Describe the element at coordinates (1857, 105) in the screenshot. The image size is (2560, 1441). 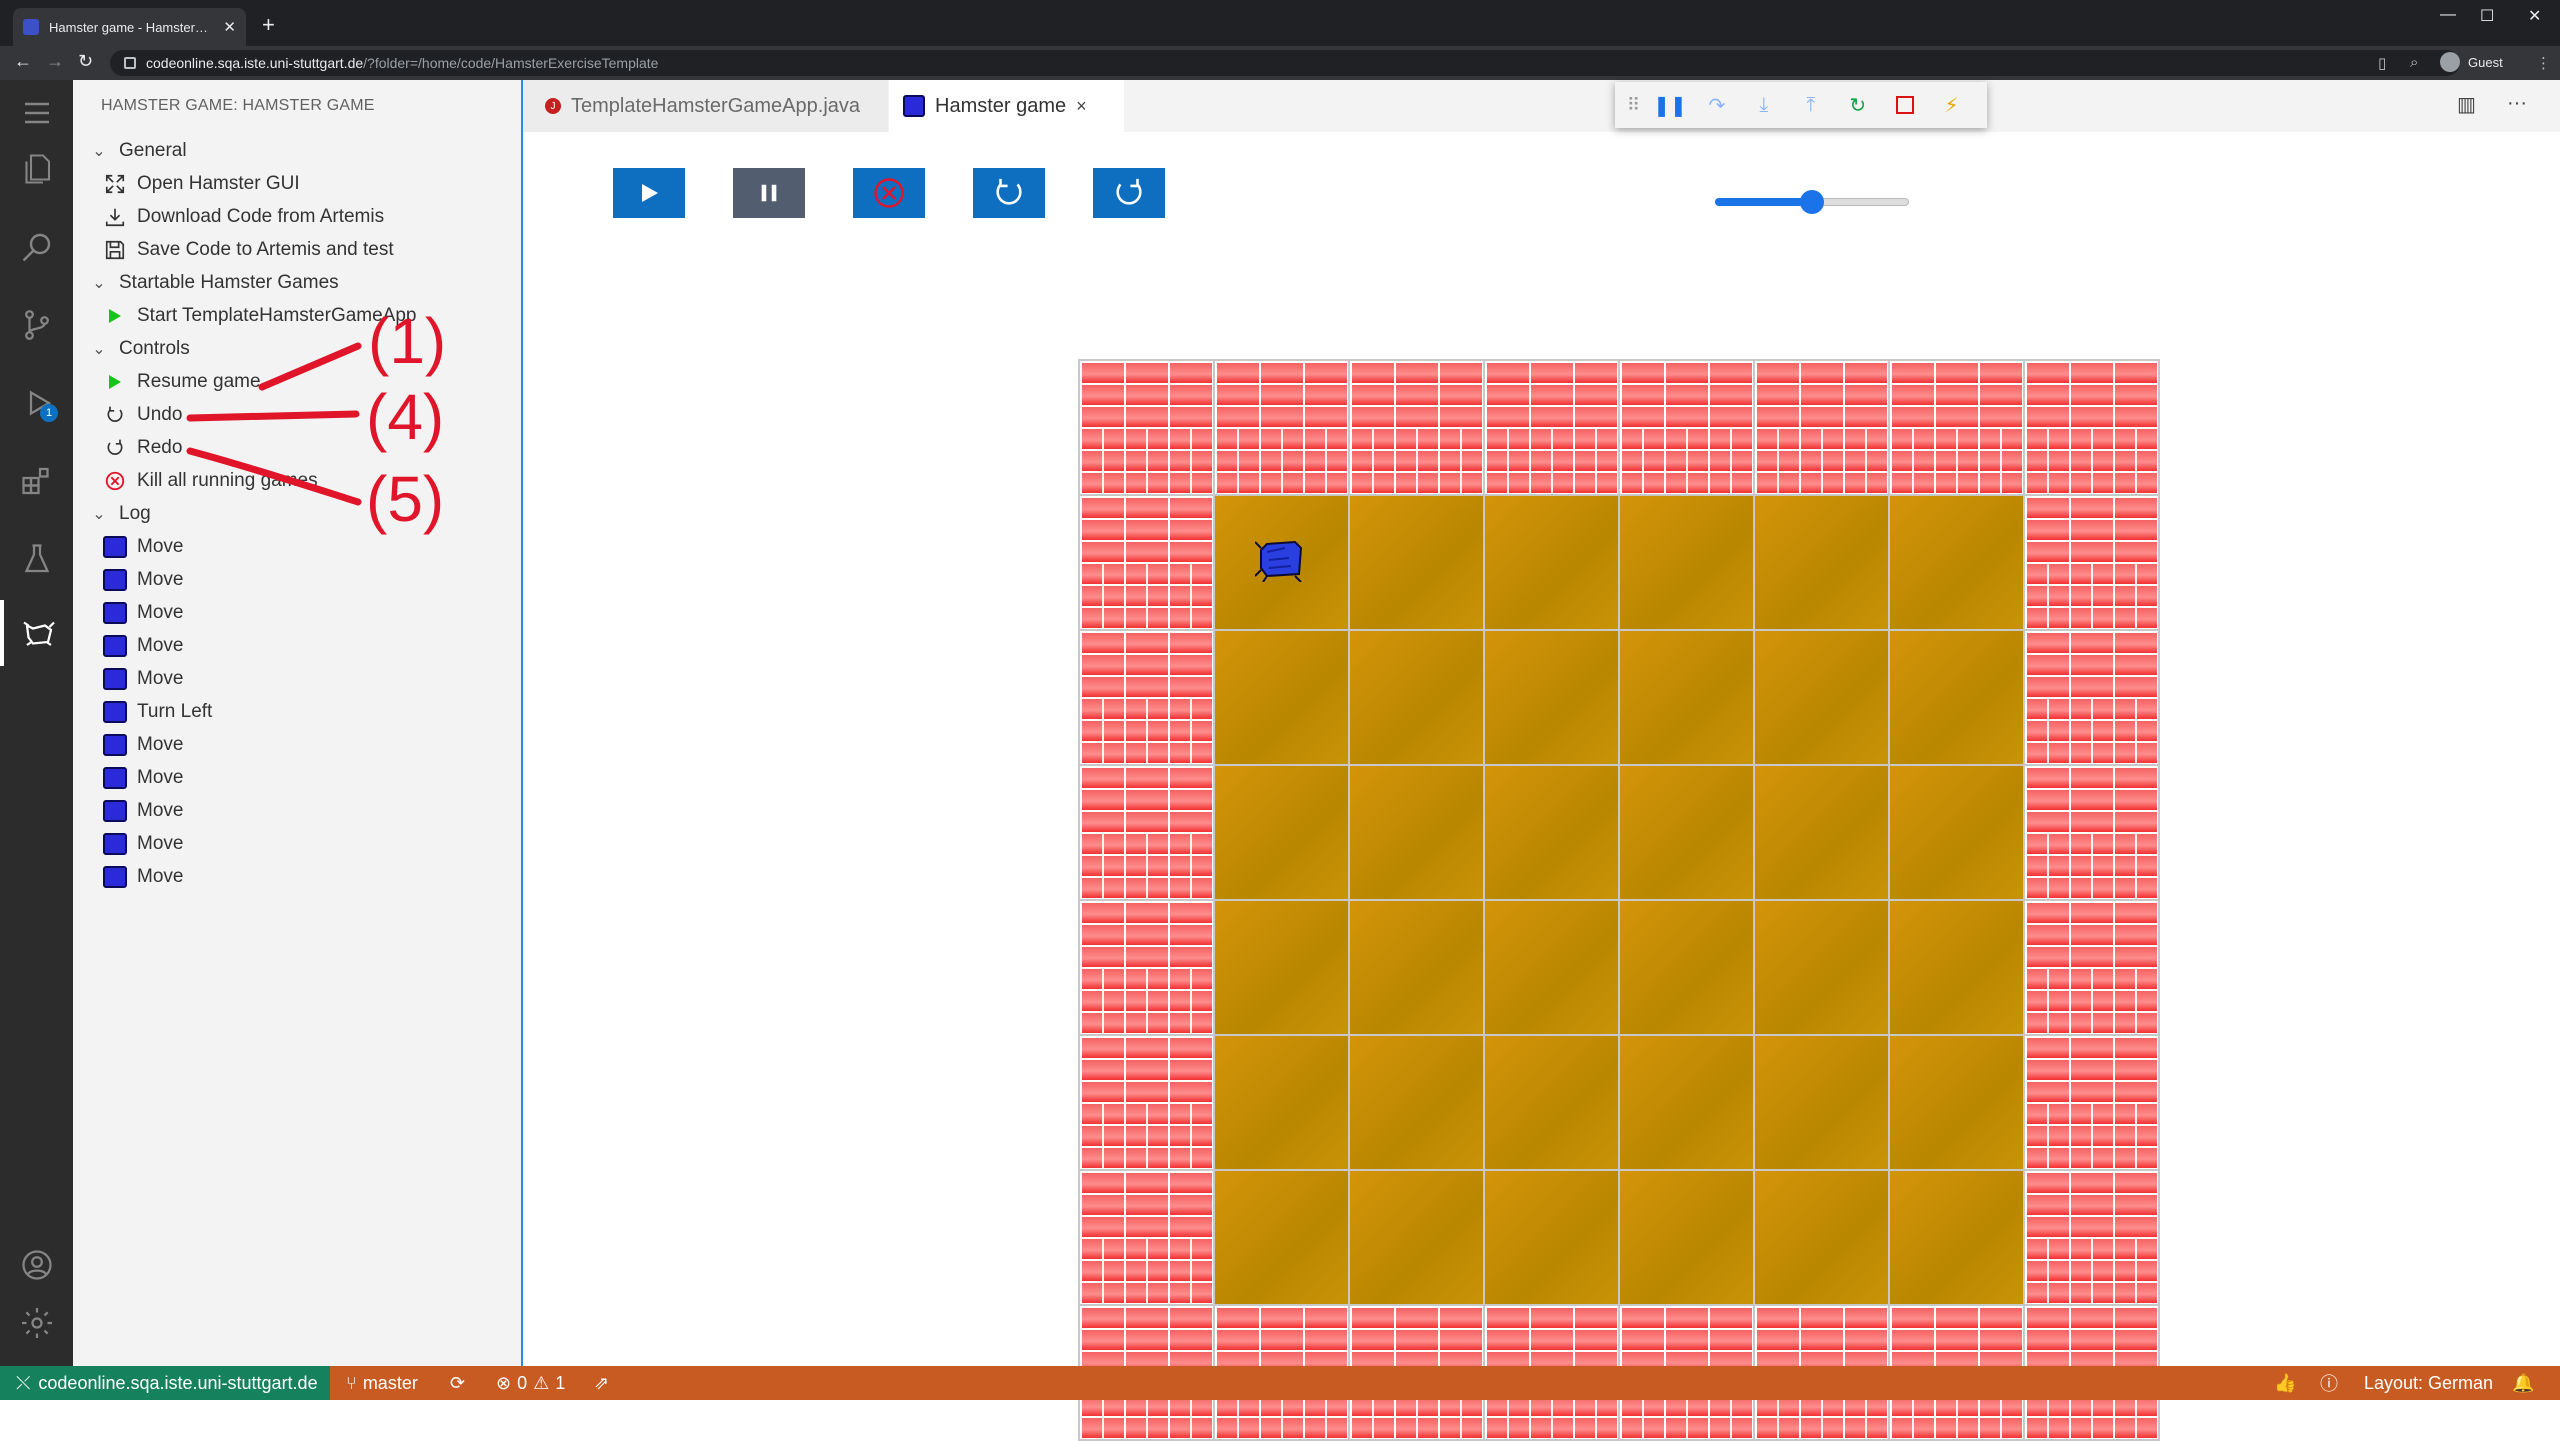
I see `restart-icon: ↻` at that location.